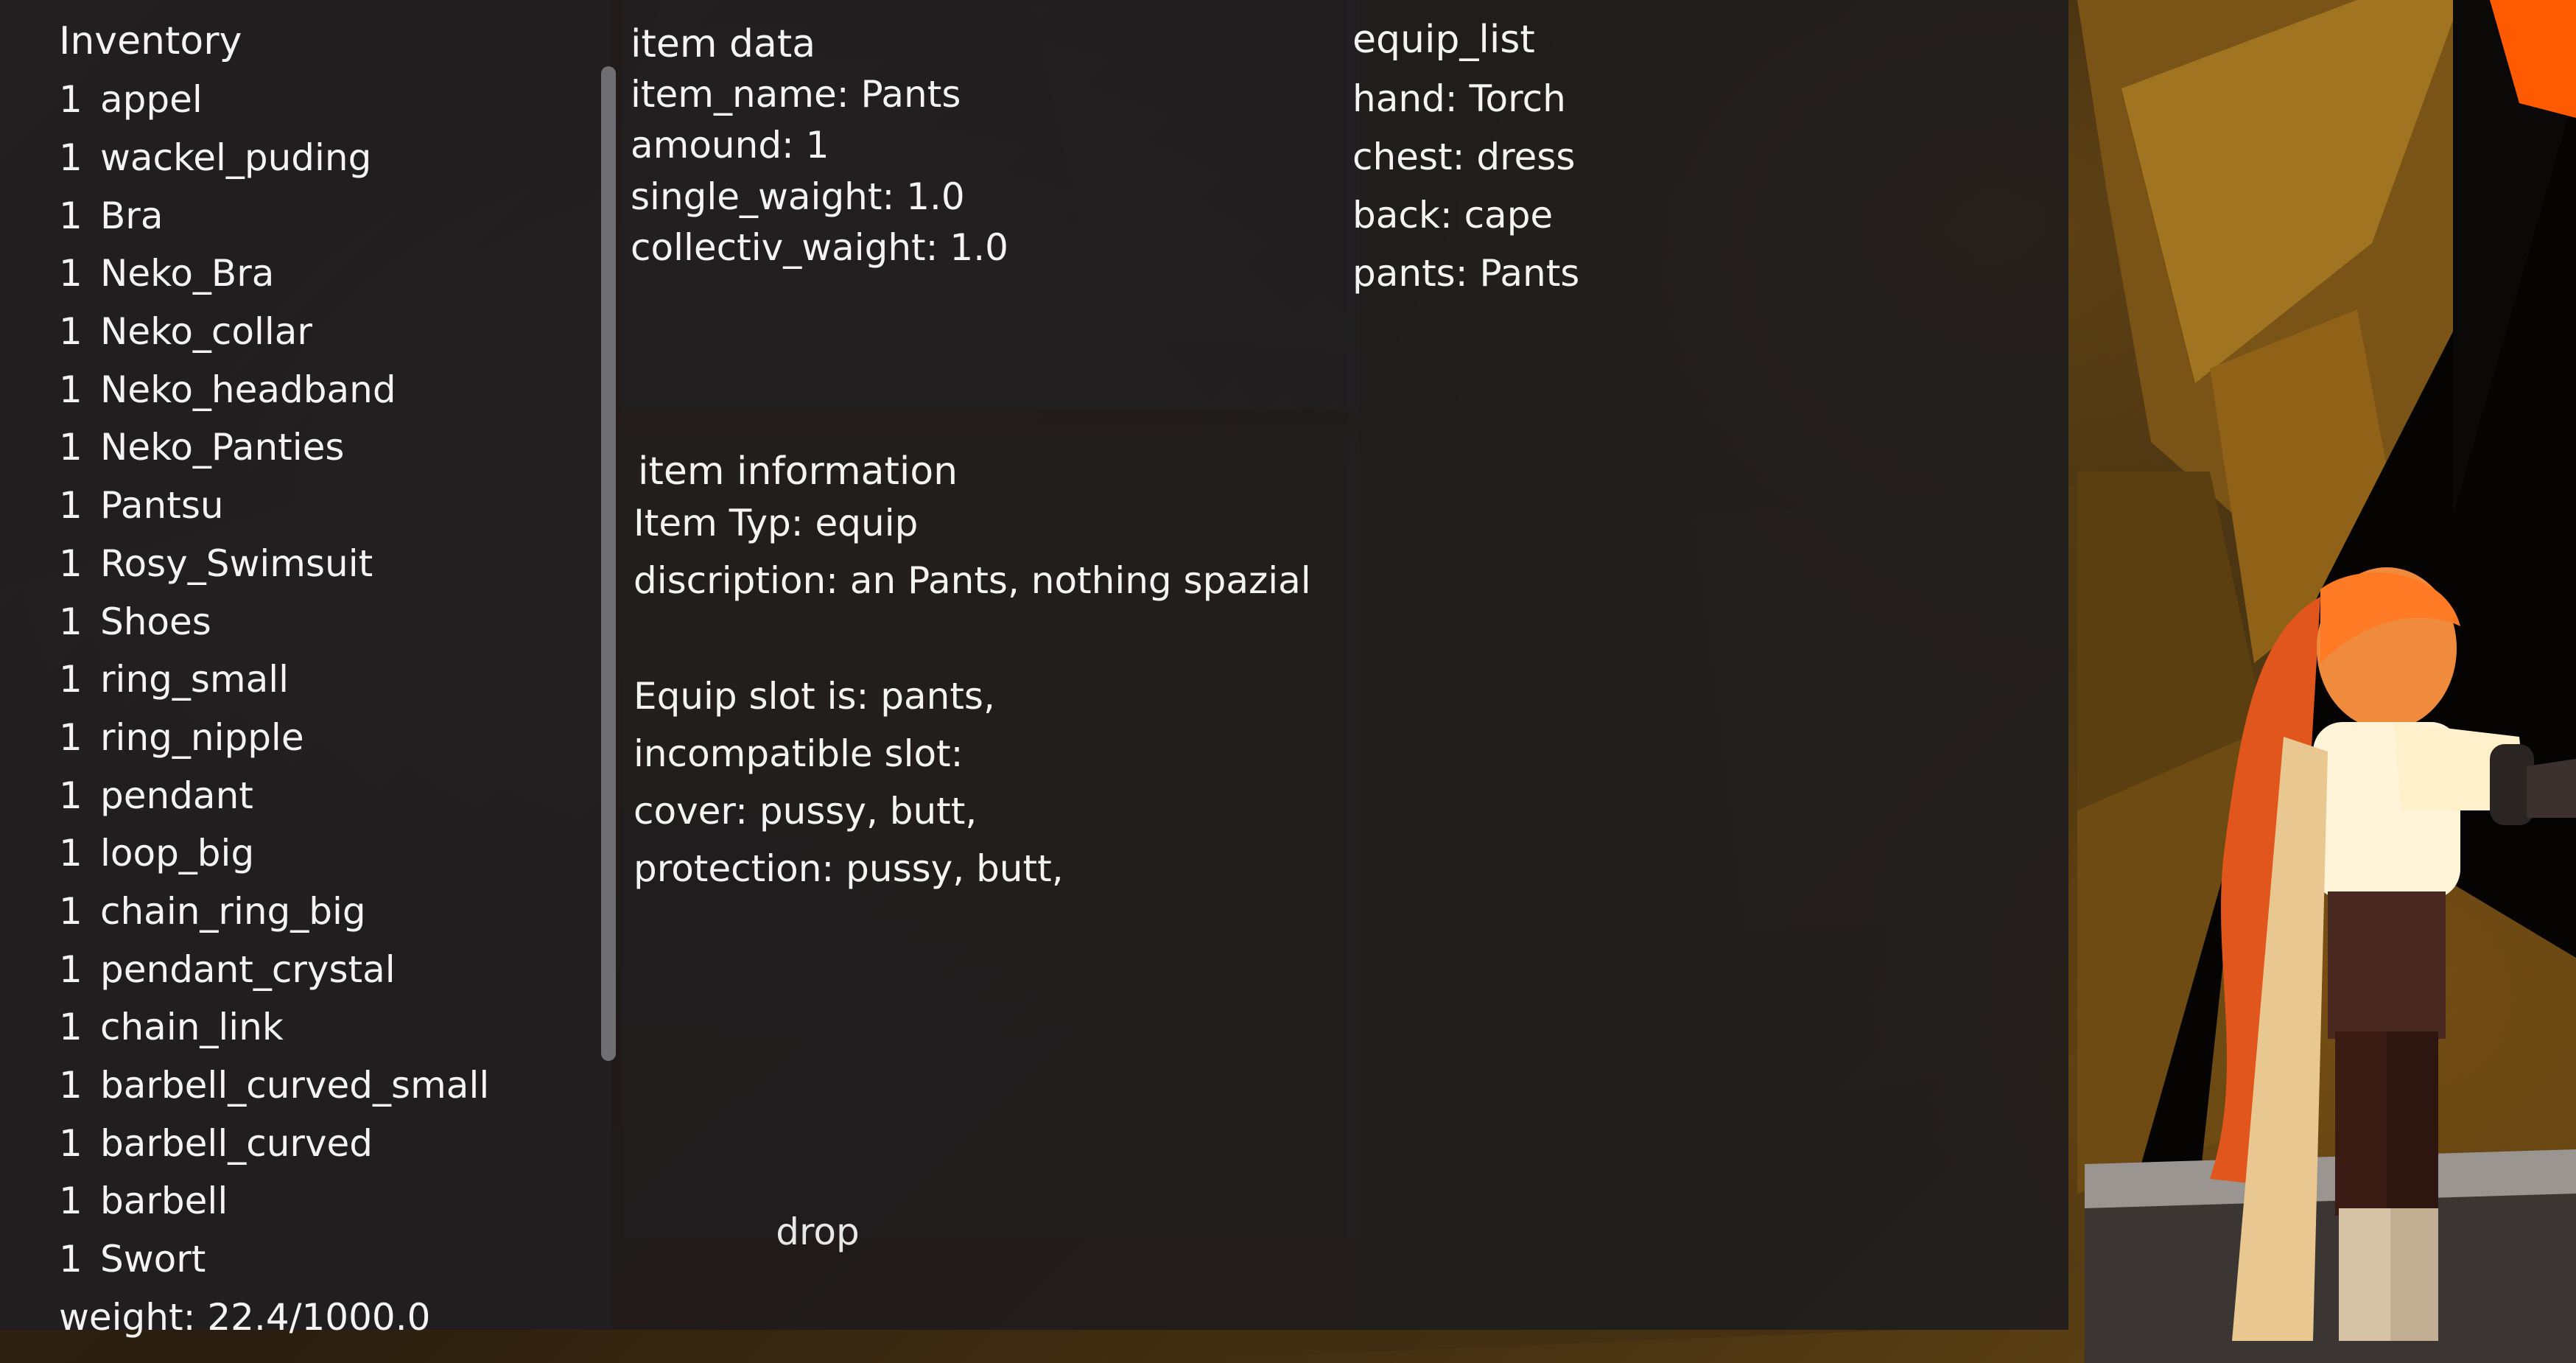 The width and height of the screenshot is (2576, 1363). What do you see at coordinates (151, 100) in the screenshot?
I see `item-name: appel` at bounding box center [151, 100].